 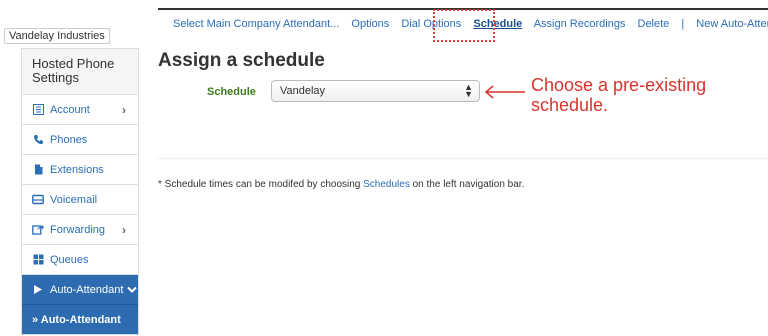 I want to click on sidebar-item-account: Account ›, so click(x=80, y=110).